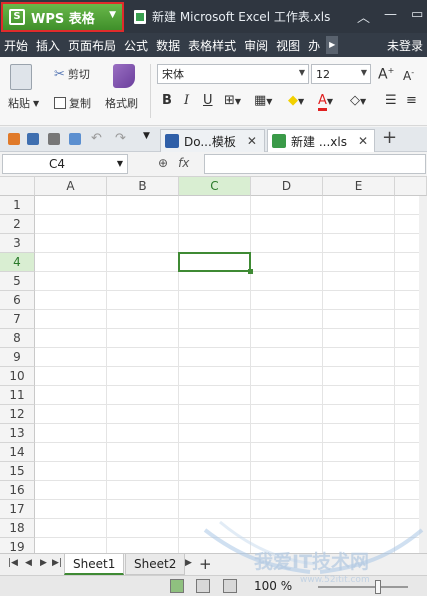  I want to click on print-preview-icon, so click(75, 139).